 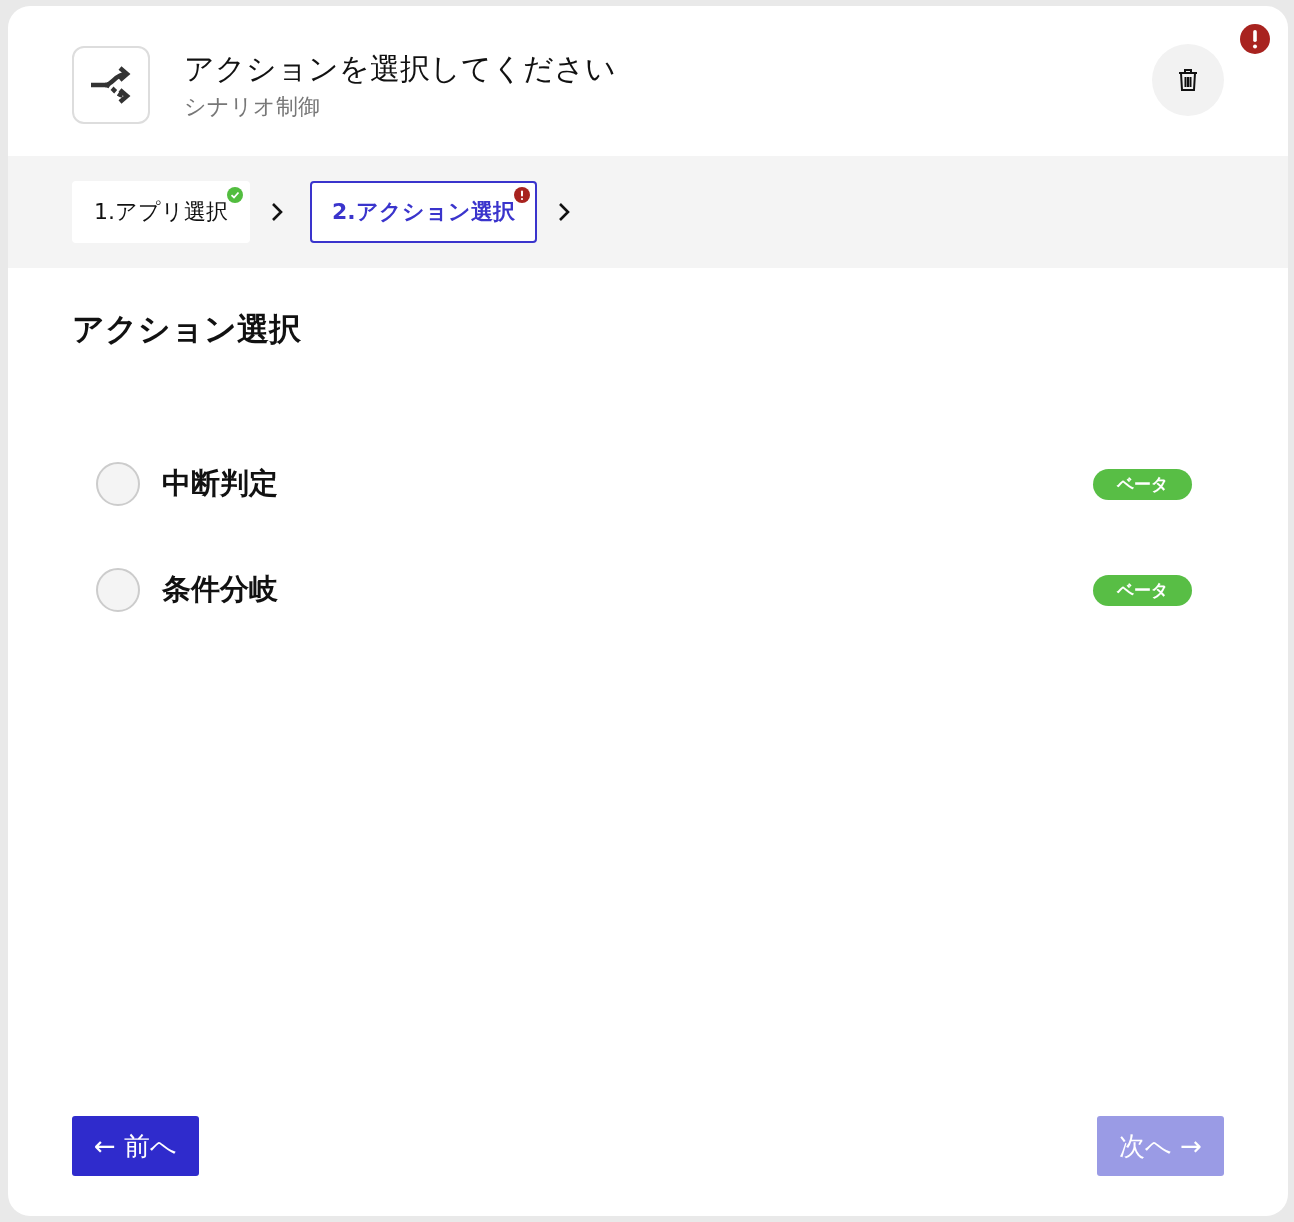 I want to click on branch-arrows-icon, so click(x=111, y=85).